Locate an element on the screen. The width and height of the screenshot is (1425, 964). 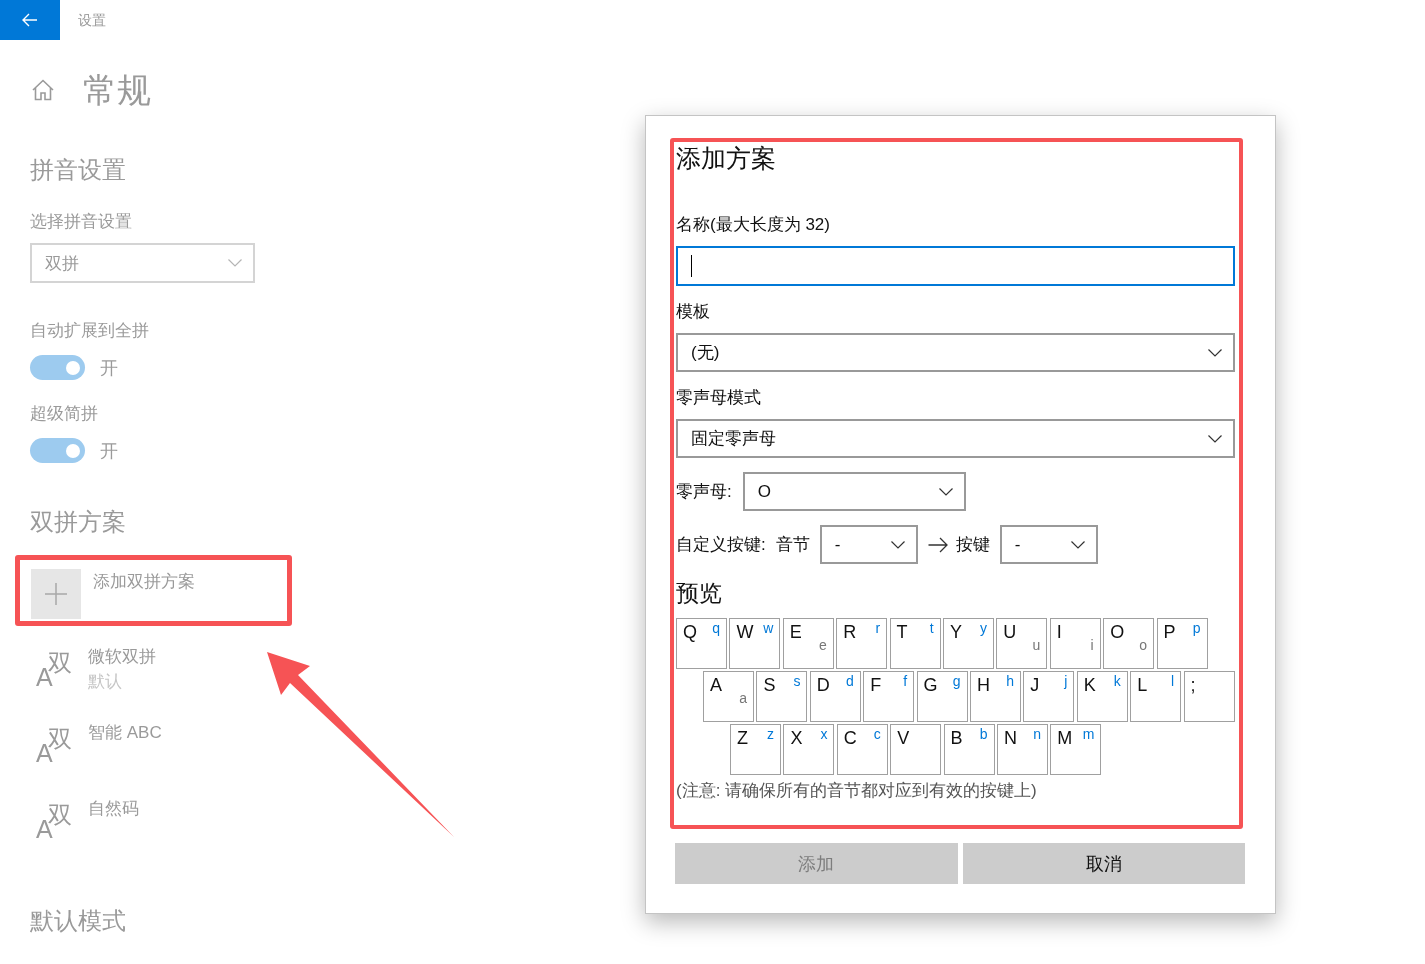
key-letter: Q is located at coordinates (690, 632).